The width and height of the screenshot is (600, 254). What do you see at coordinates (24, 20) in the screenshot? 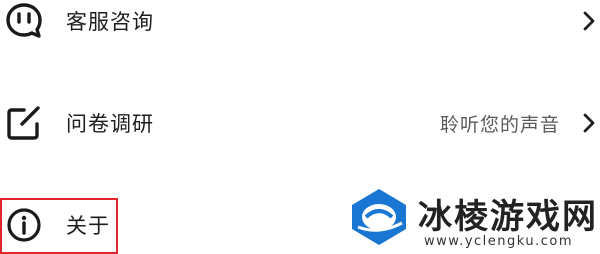
I see `chat-bubble-icon` at bounding box center [24, 20].